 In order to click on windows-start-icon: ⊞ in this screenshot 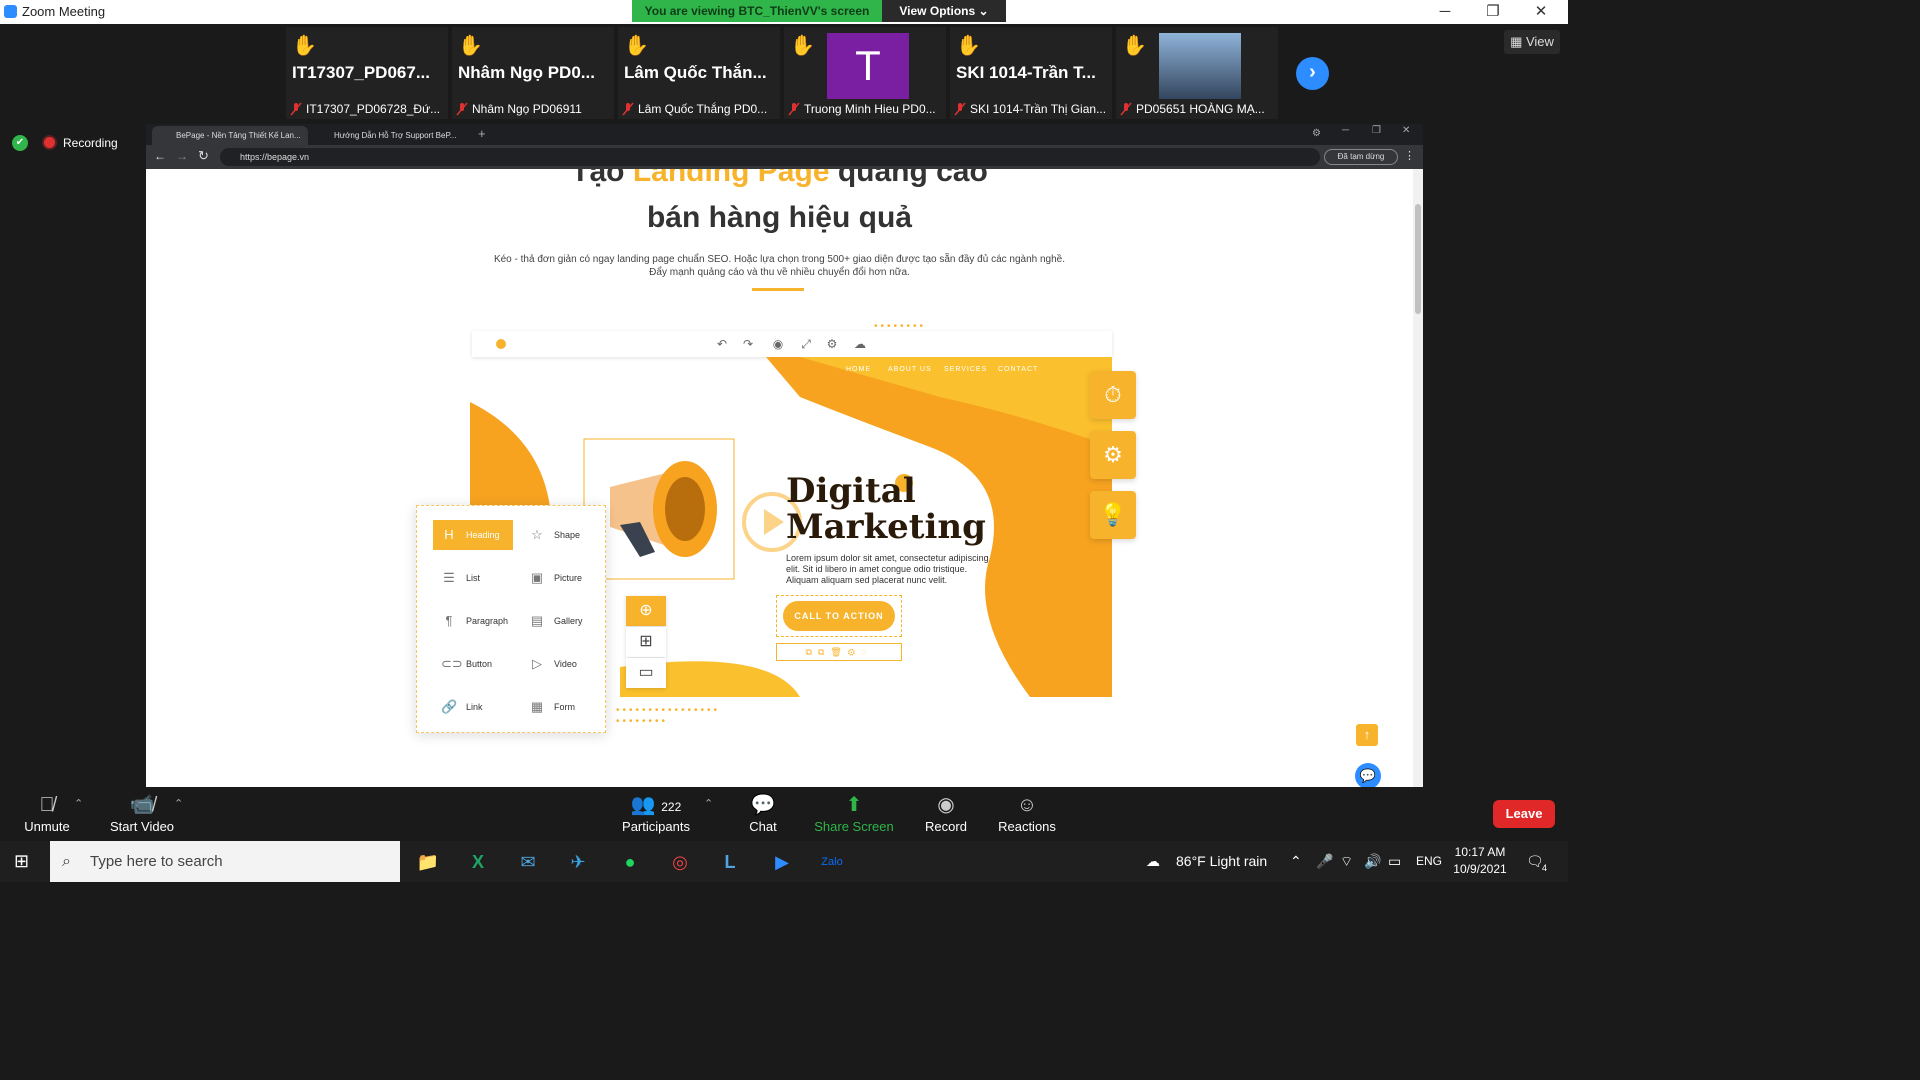, I will do `click(21, 861)`.